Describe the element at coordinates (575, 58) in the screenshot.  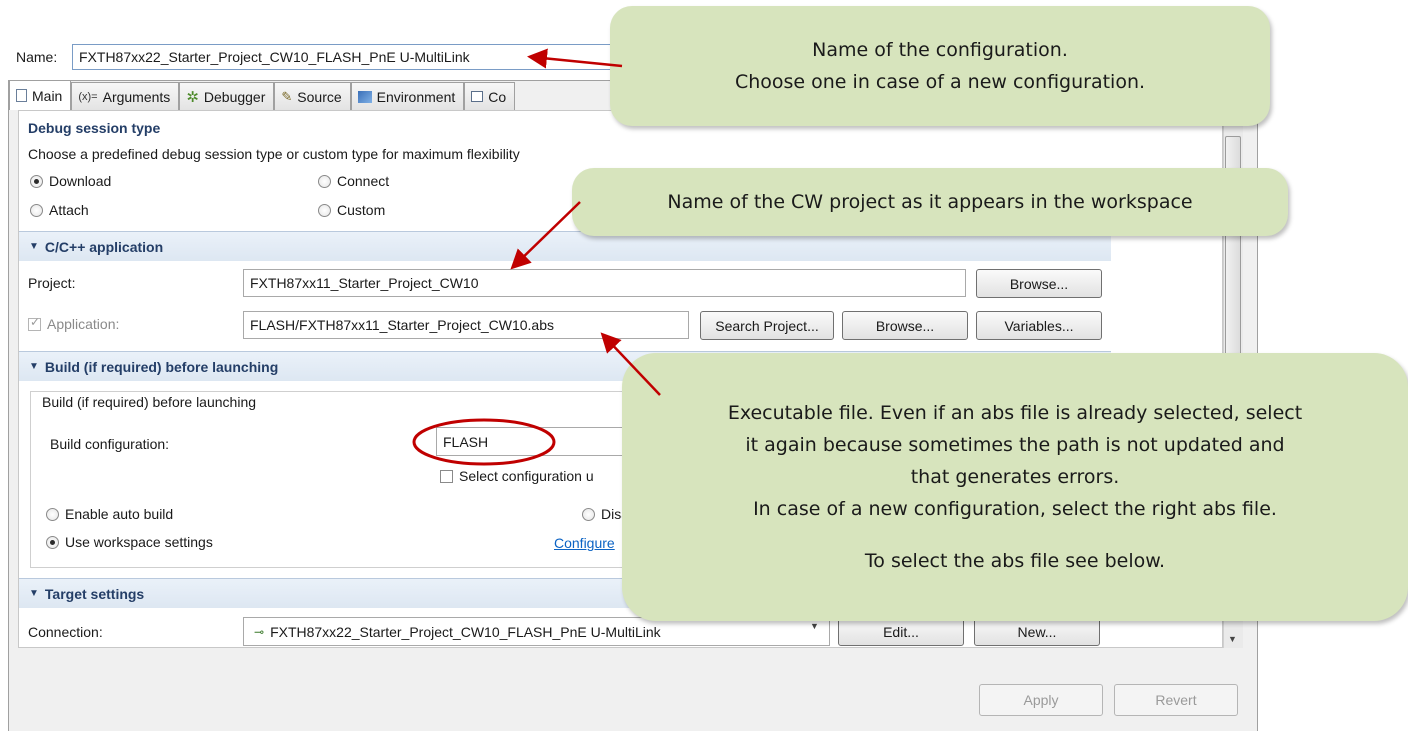
I see `arrow-to-name-field` at that location.